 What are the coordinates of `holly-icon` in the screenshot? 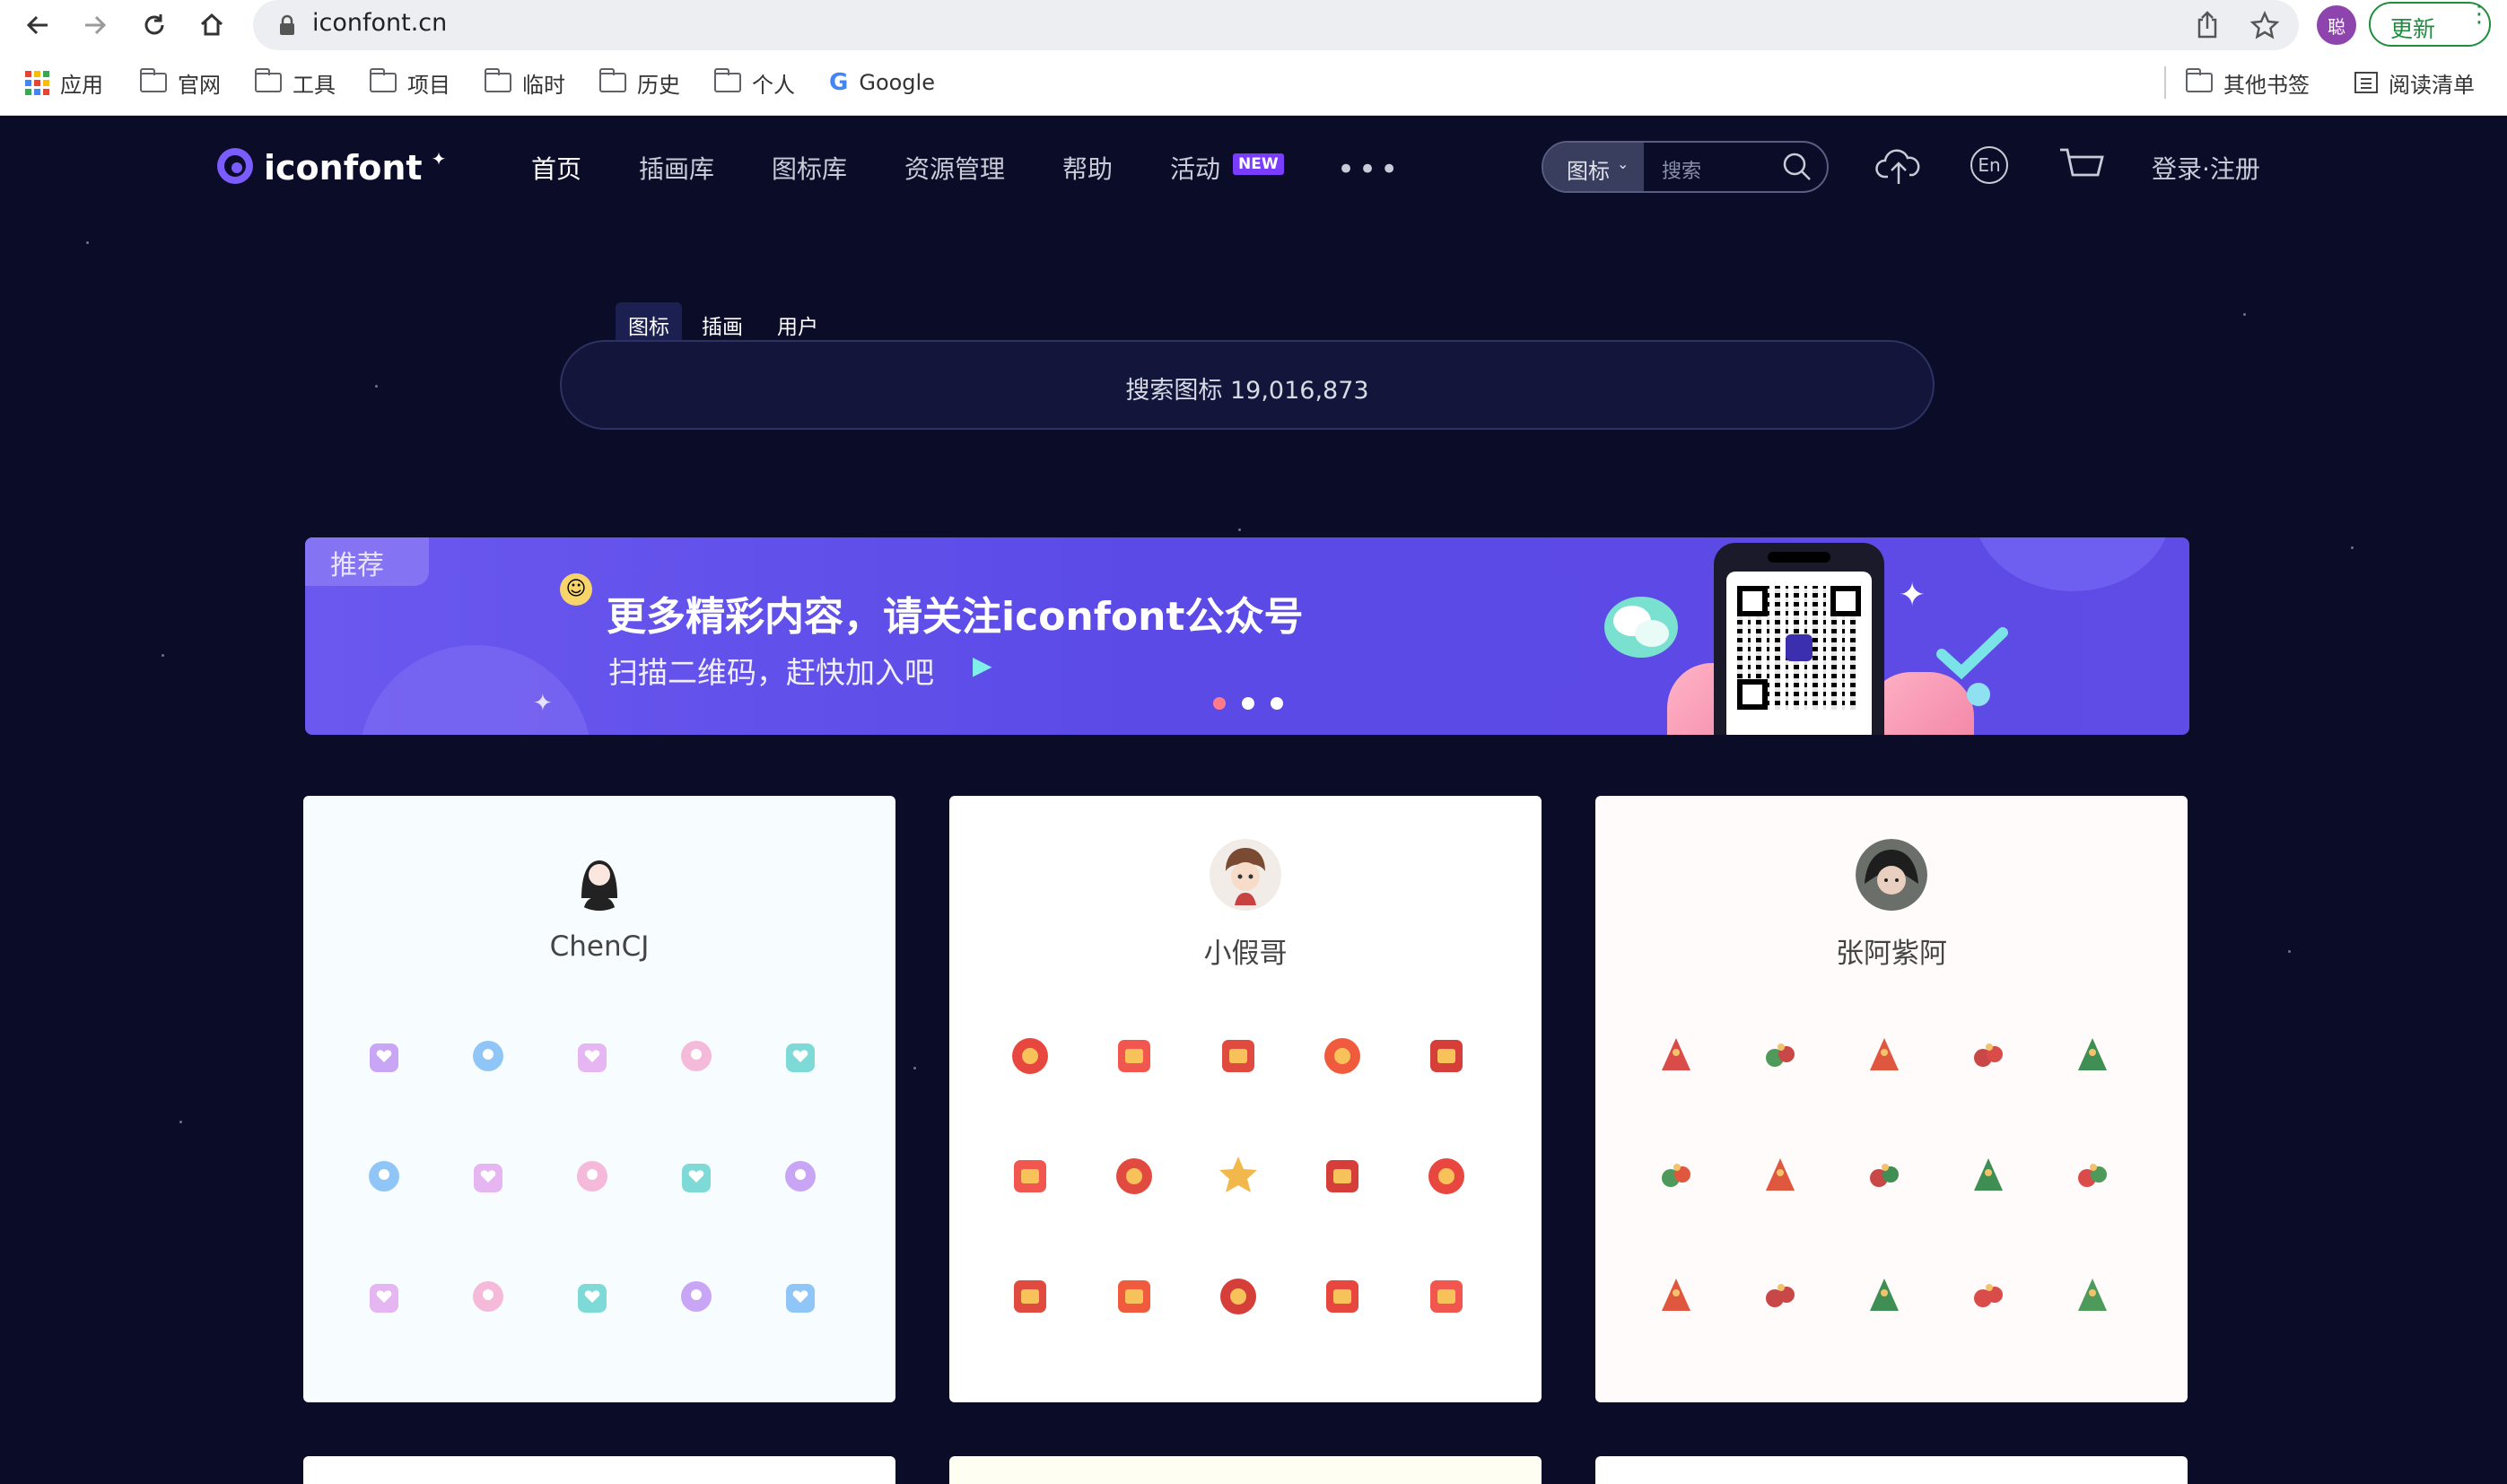 It's located at (1676, 1056).